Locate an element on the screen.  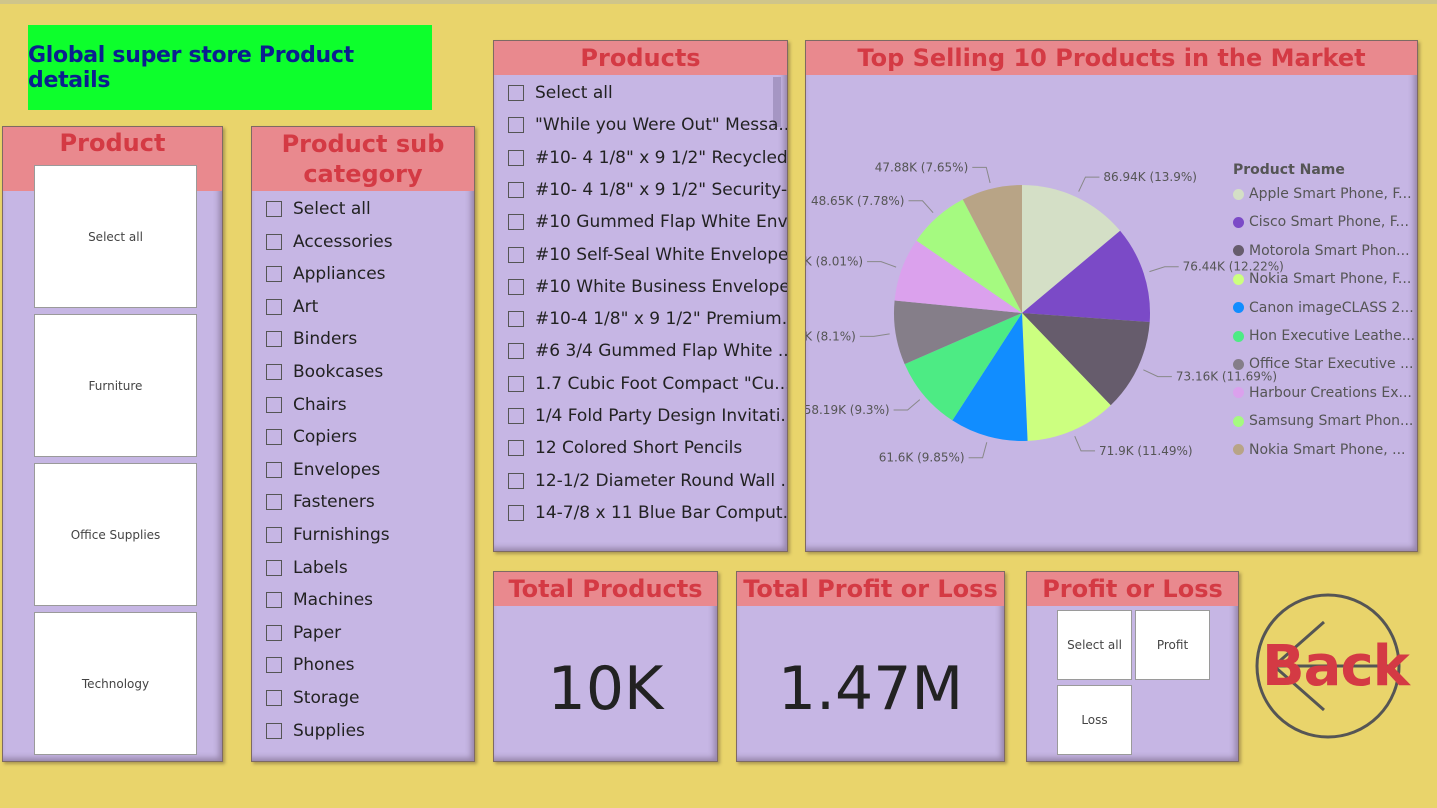
subcategory-item: Art is located at coordinates (292, 307).